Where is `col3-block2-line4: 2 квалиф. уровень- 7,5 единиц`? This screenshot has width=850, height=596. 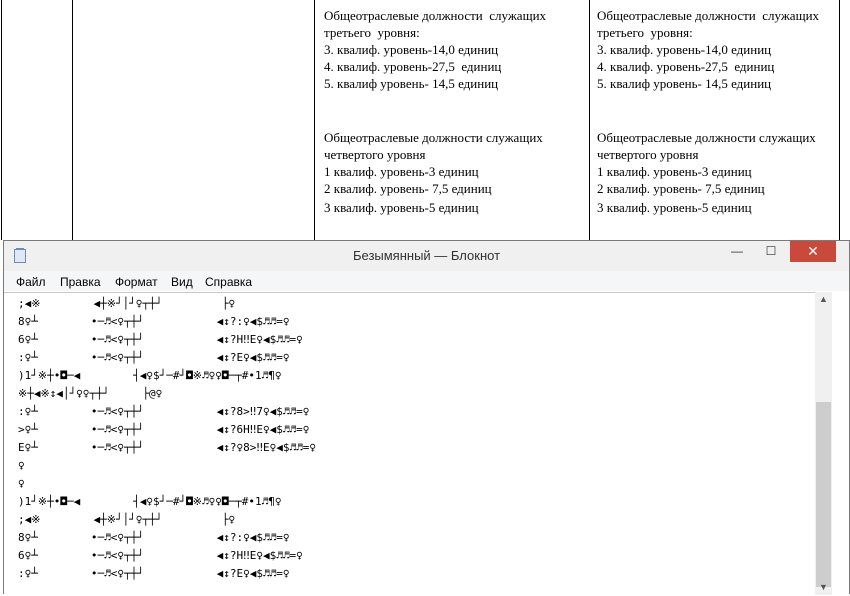 col3-block2-line4: 2 квалиф. уровень- 7,5 единиц is located at coordinates (408, 188).